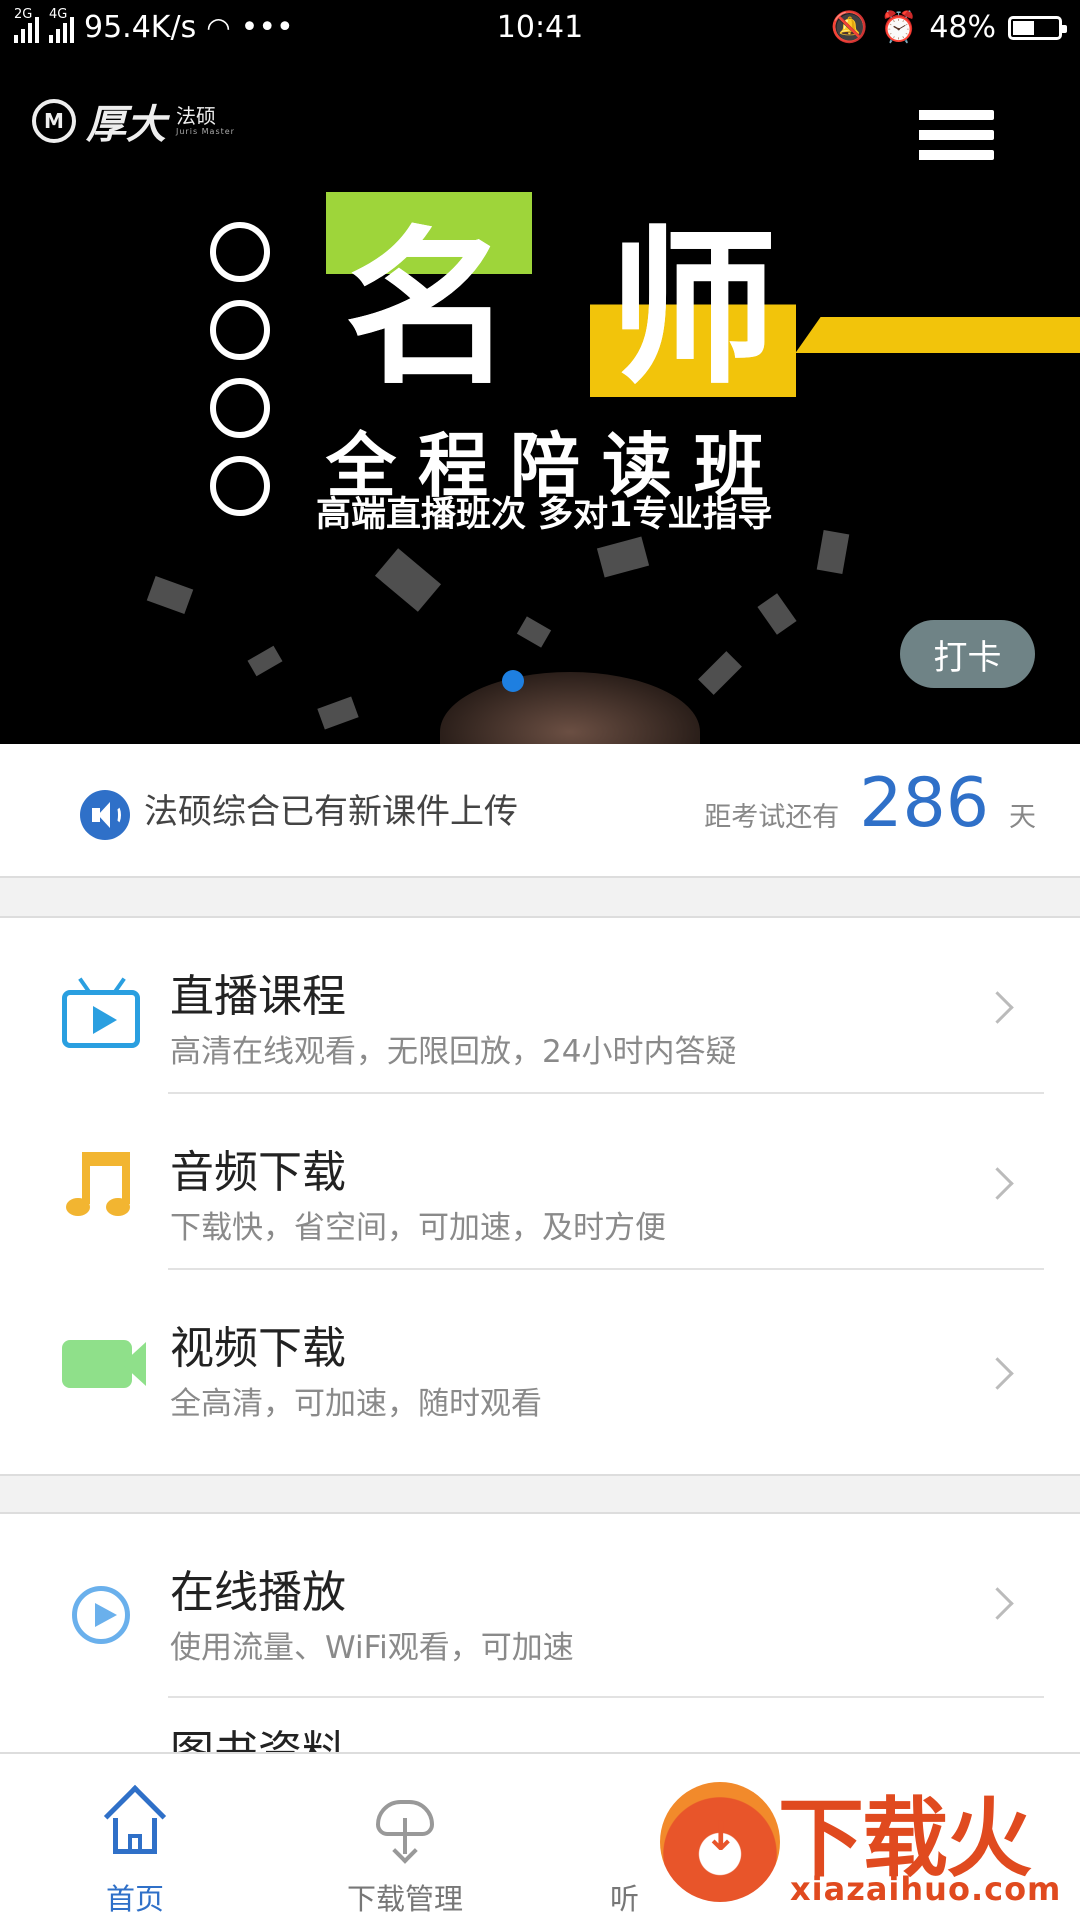 The width and height of the screenshot is (1080, 1922). I want to click on silent-bell-icon: 🔕, so click(849, 27).